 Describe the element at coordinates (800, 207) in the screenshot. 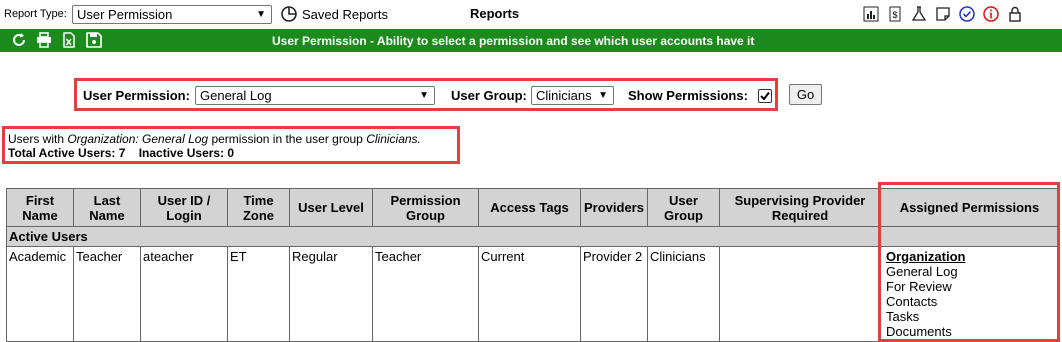

I see `column-header: Supervising Provider Required` at that location.